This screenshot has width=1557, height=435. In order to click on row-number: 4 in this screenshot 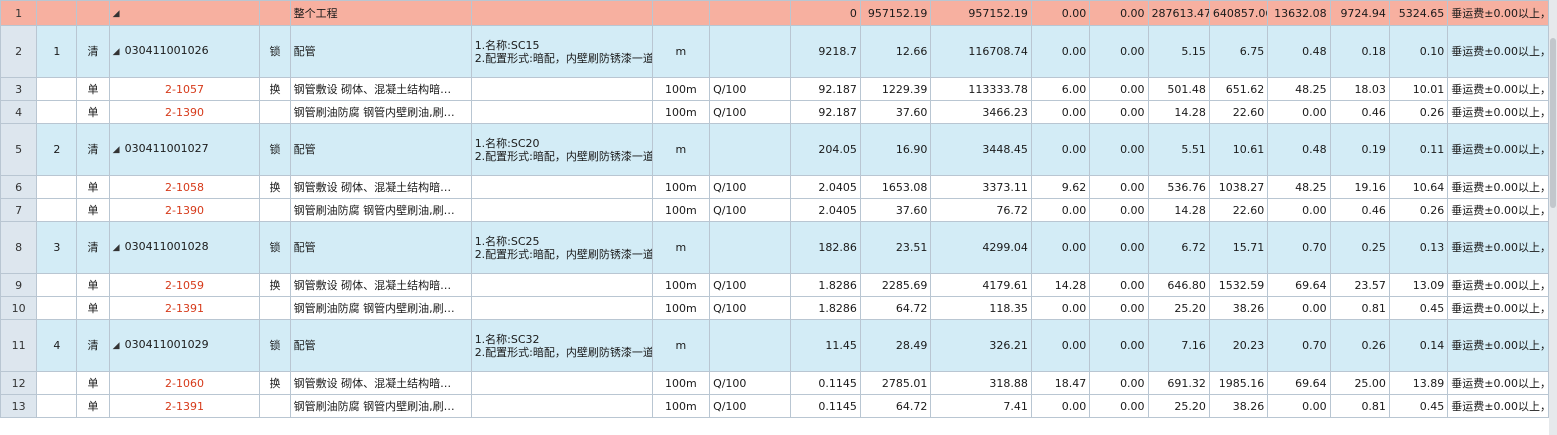, I will do `click(19, 112)`.